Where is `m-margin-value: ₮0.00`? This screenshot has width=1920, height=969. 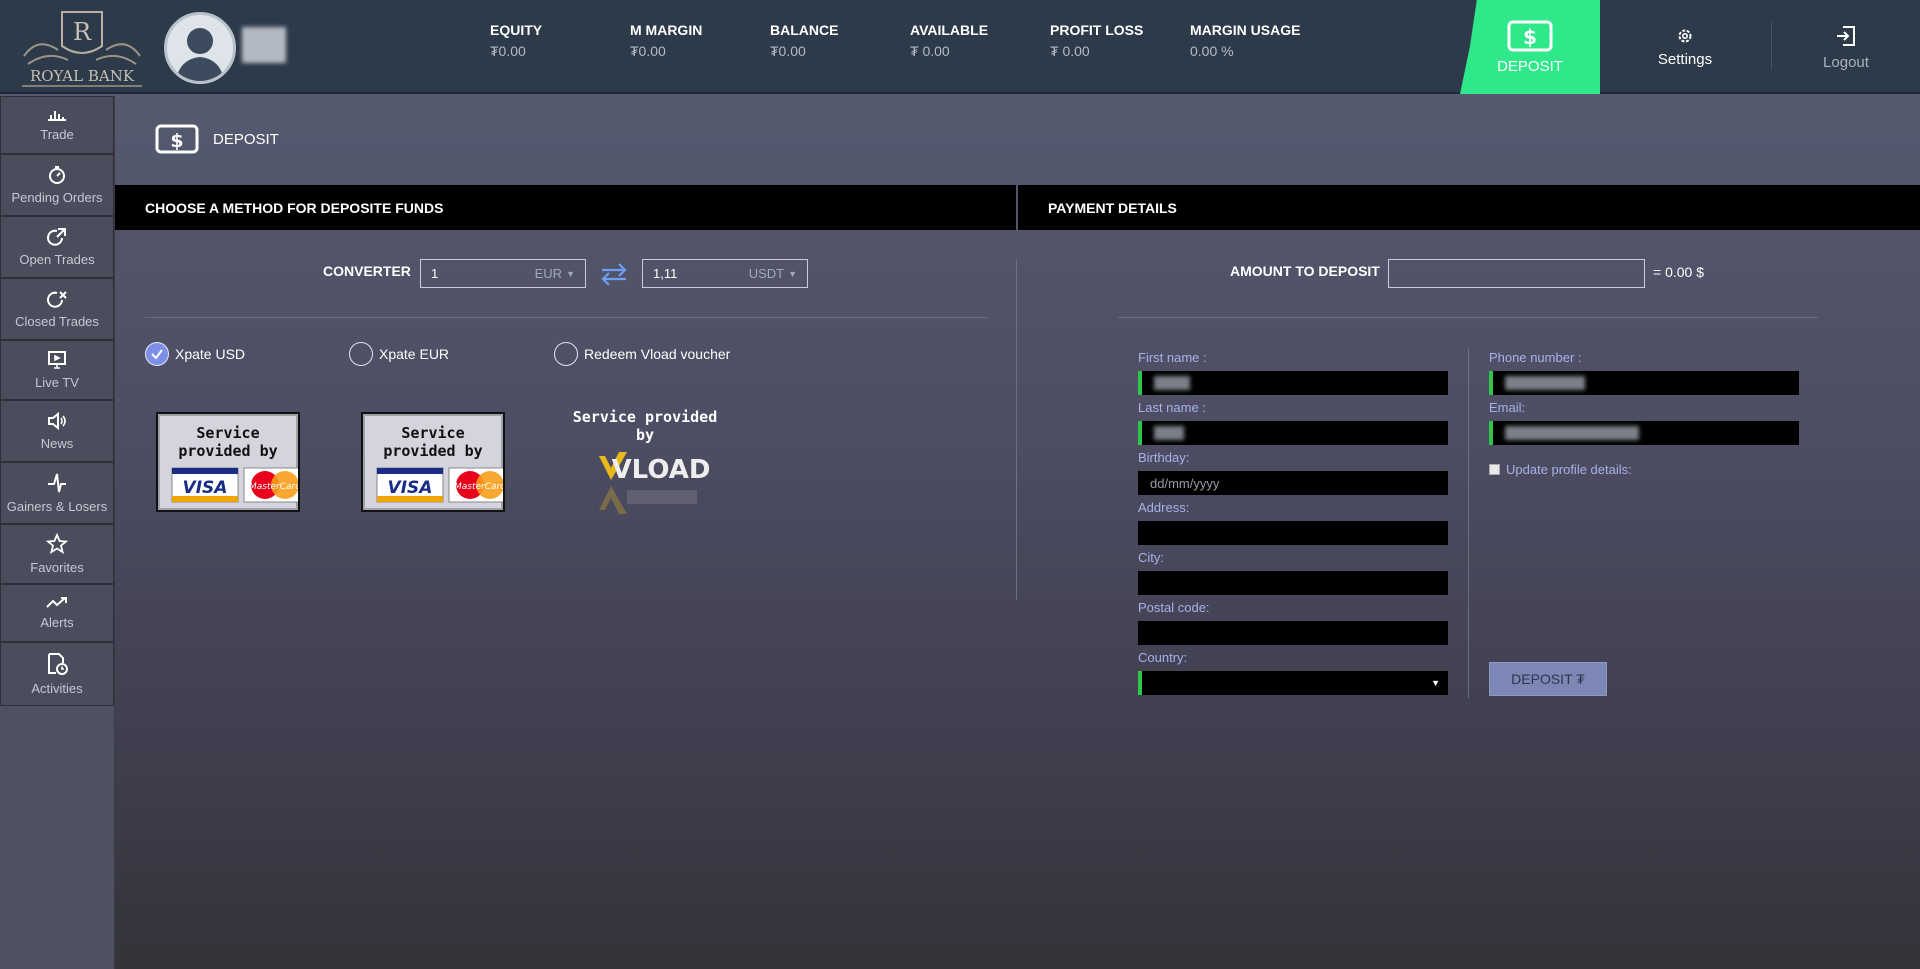
m-margin-value: ₮0.00 is located at coordinates (648, 51).